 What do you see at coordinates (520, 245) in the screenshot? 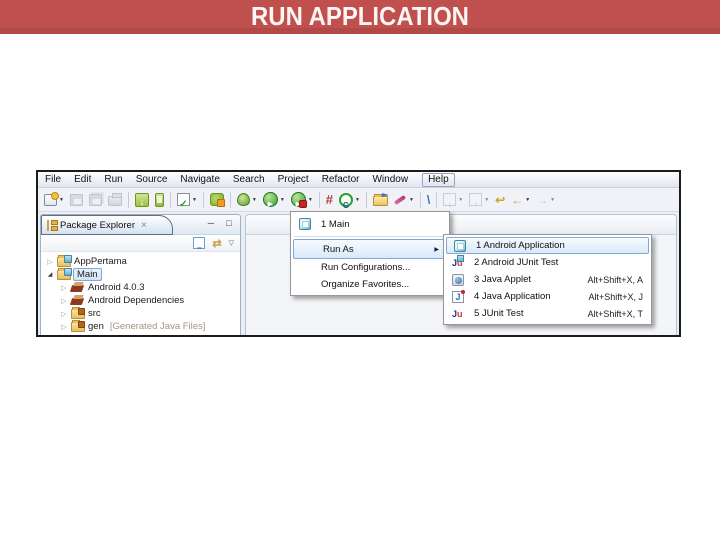
I see `menu-item-label: 1 Android Application` at bounding box center [520, 245].